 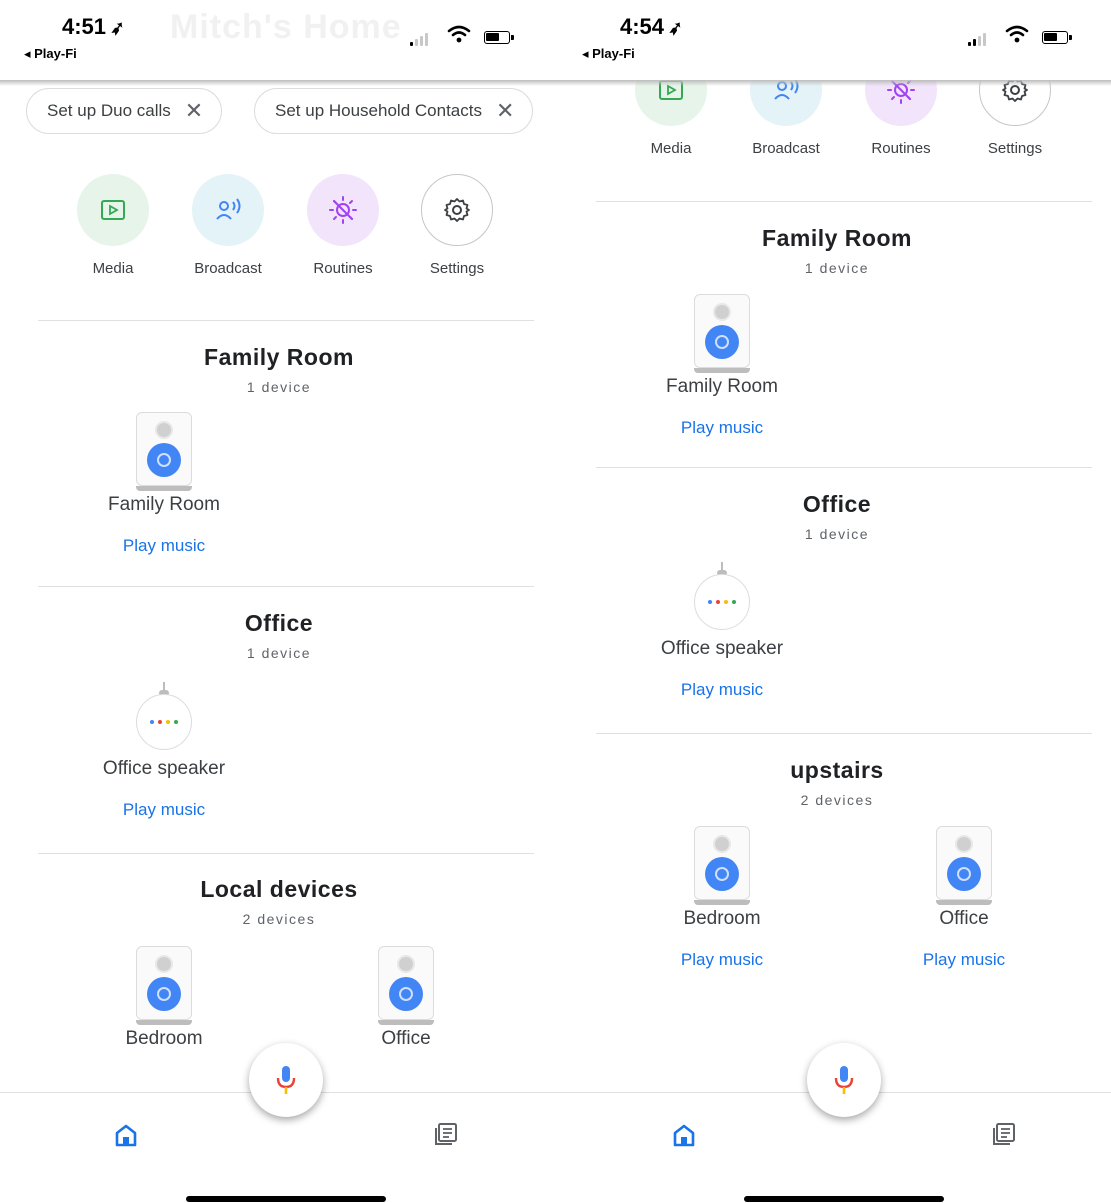 I want to click on duo-calls-chip: Set up Duo calls ✕, so click(x=124, y=111).